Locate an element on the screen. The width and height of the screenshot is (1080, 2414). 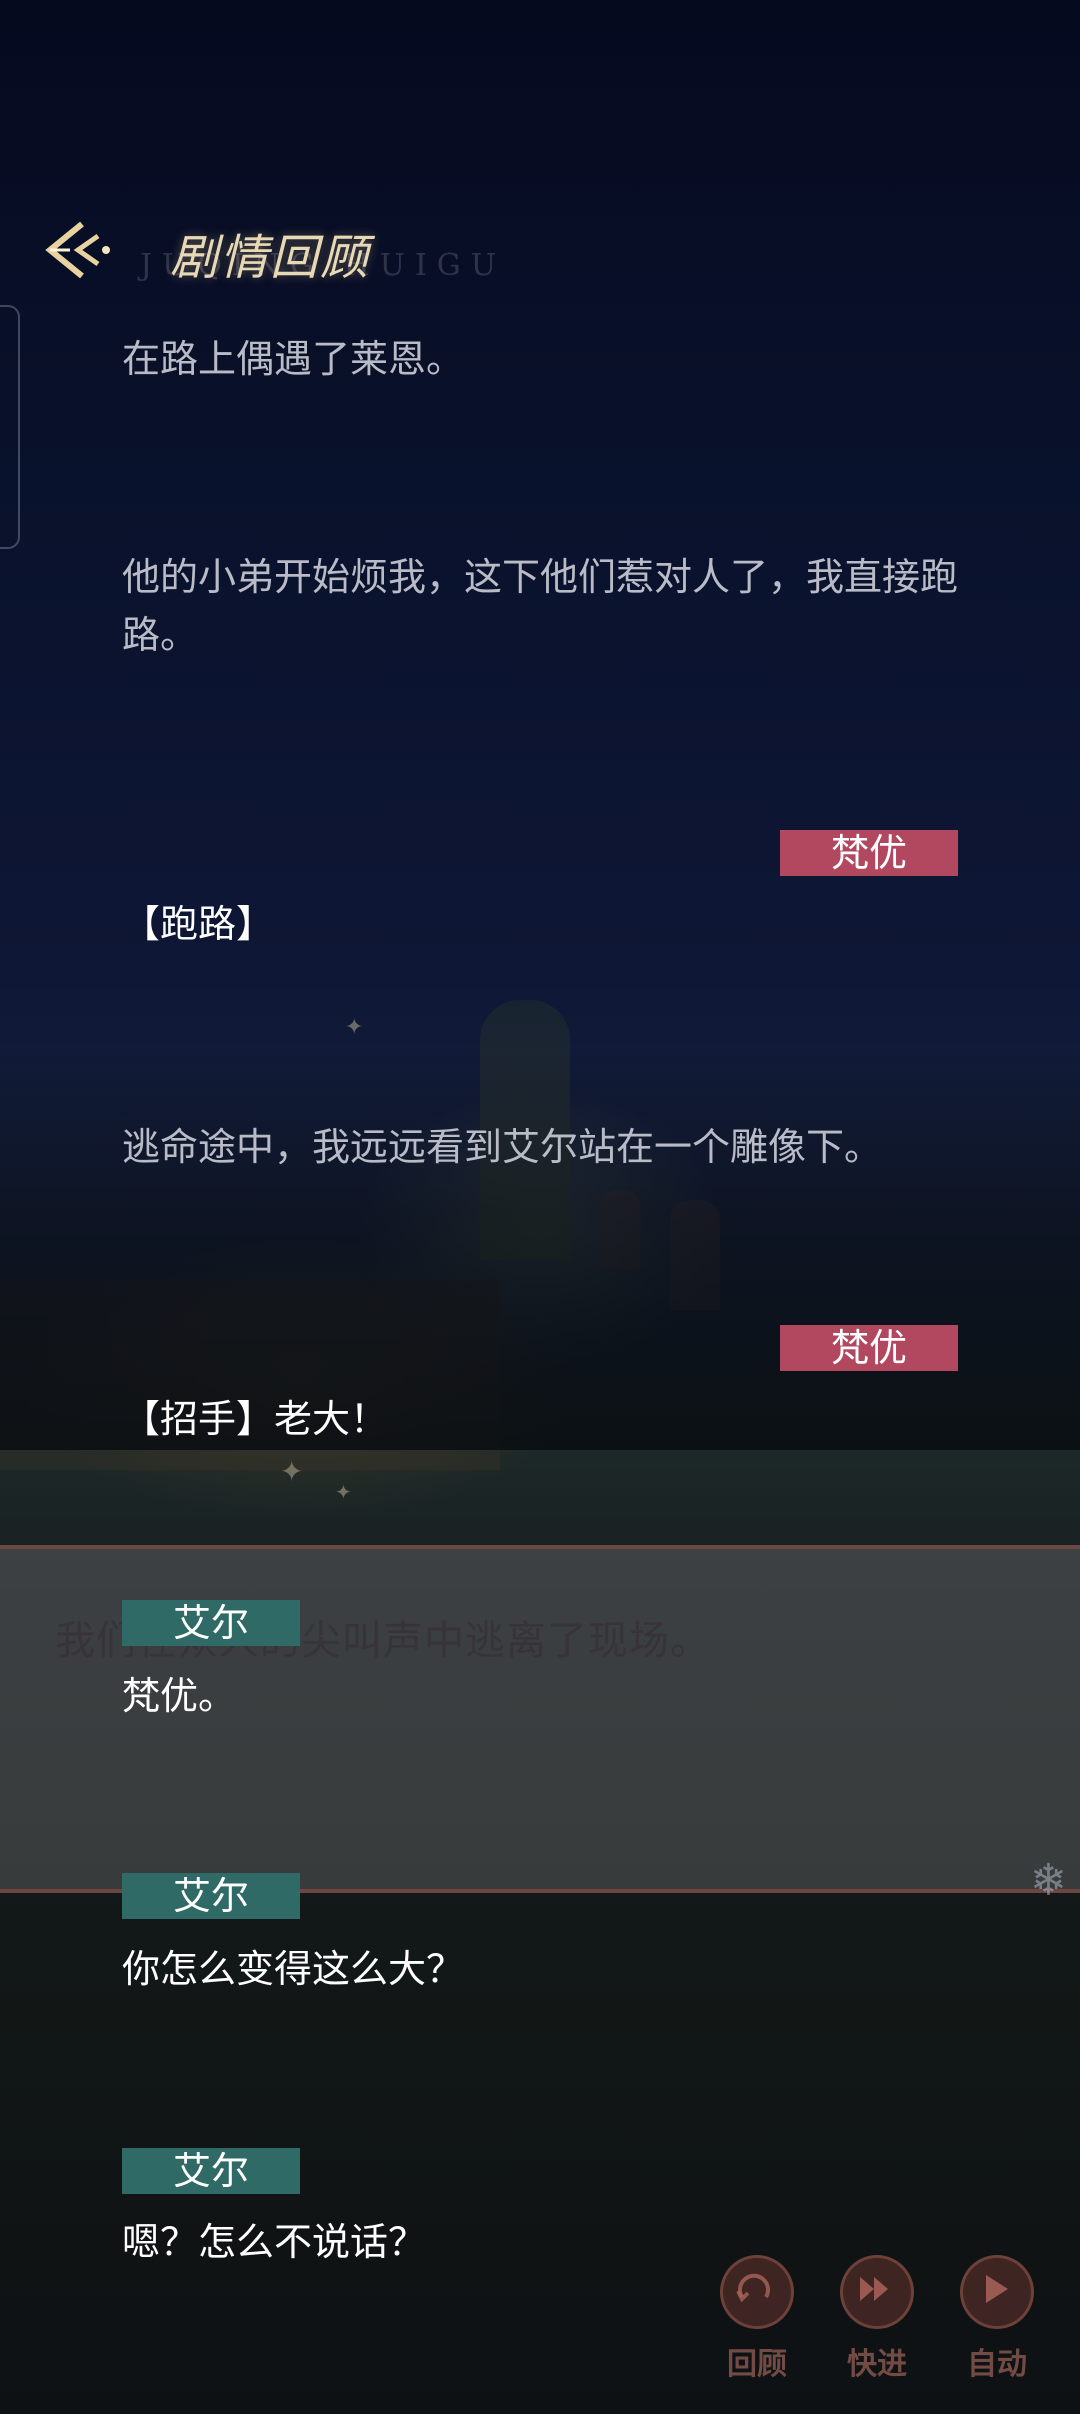
log-narration: 在路上偶遇了莱恩。 is located at coordinates (293, 359).